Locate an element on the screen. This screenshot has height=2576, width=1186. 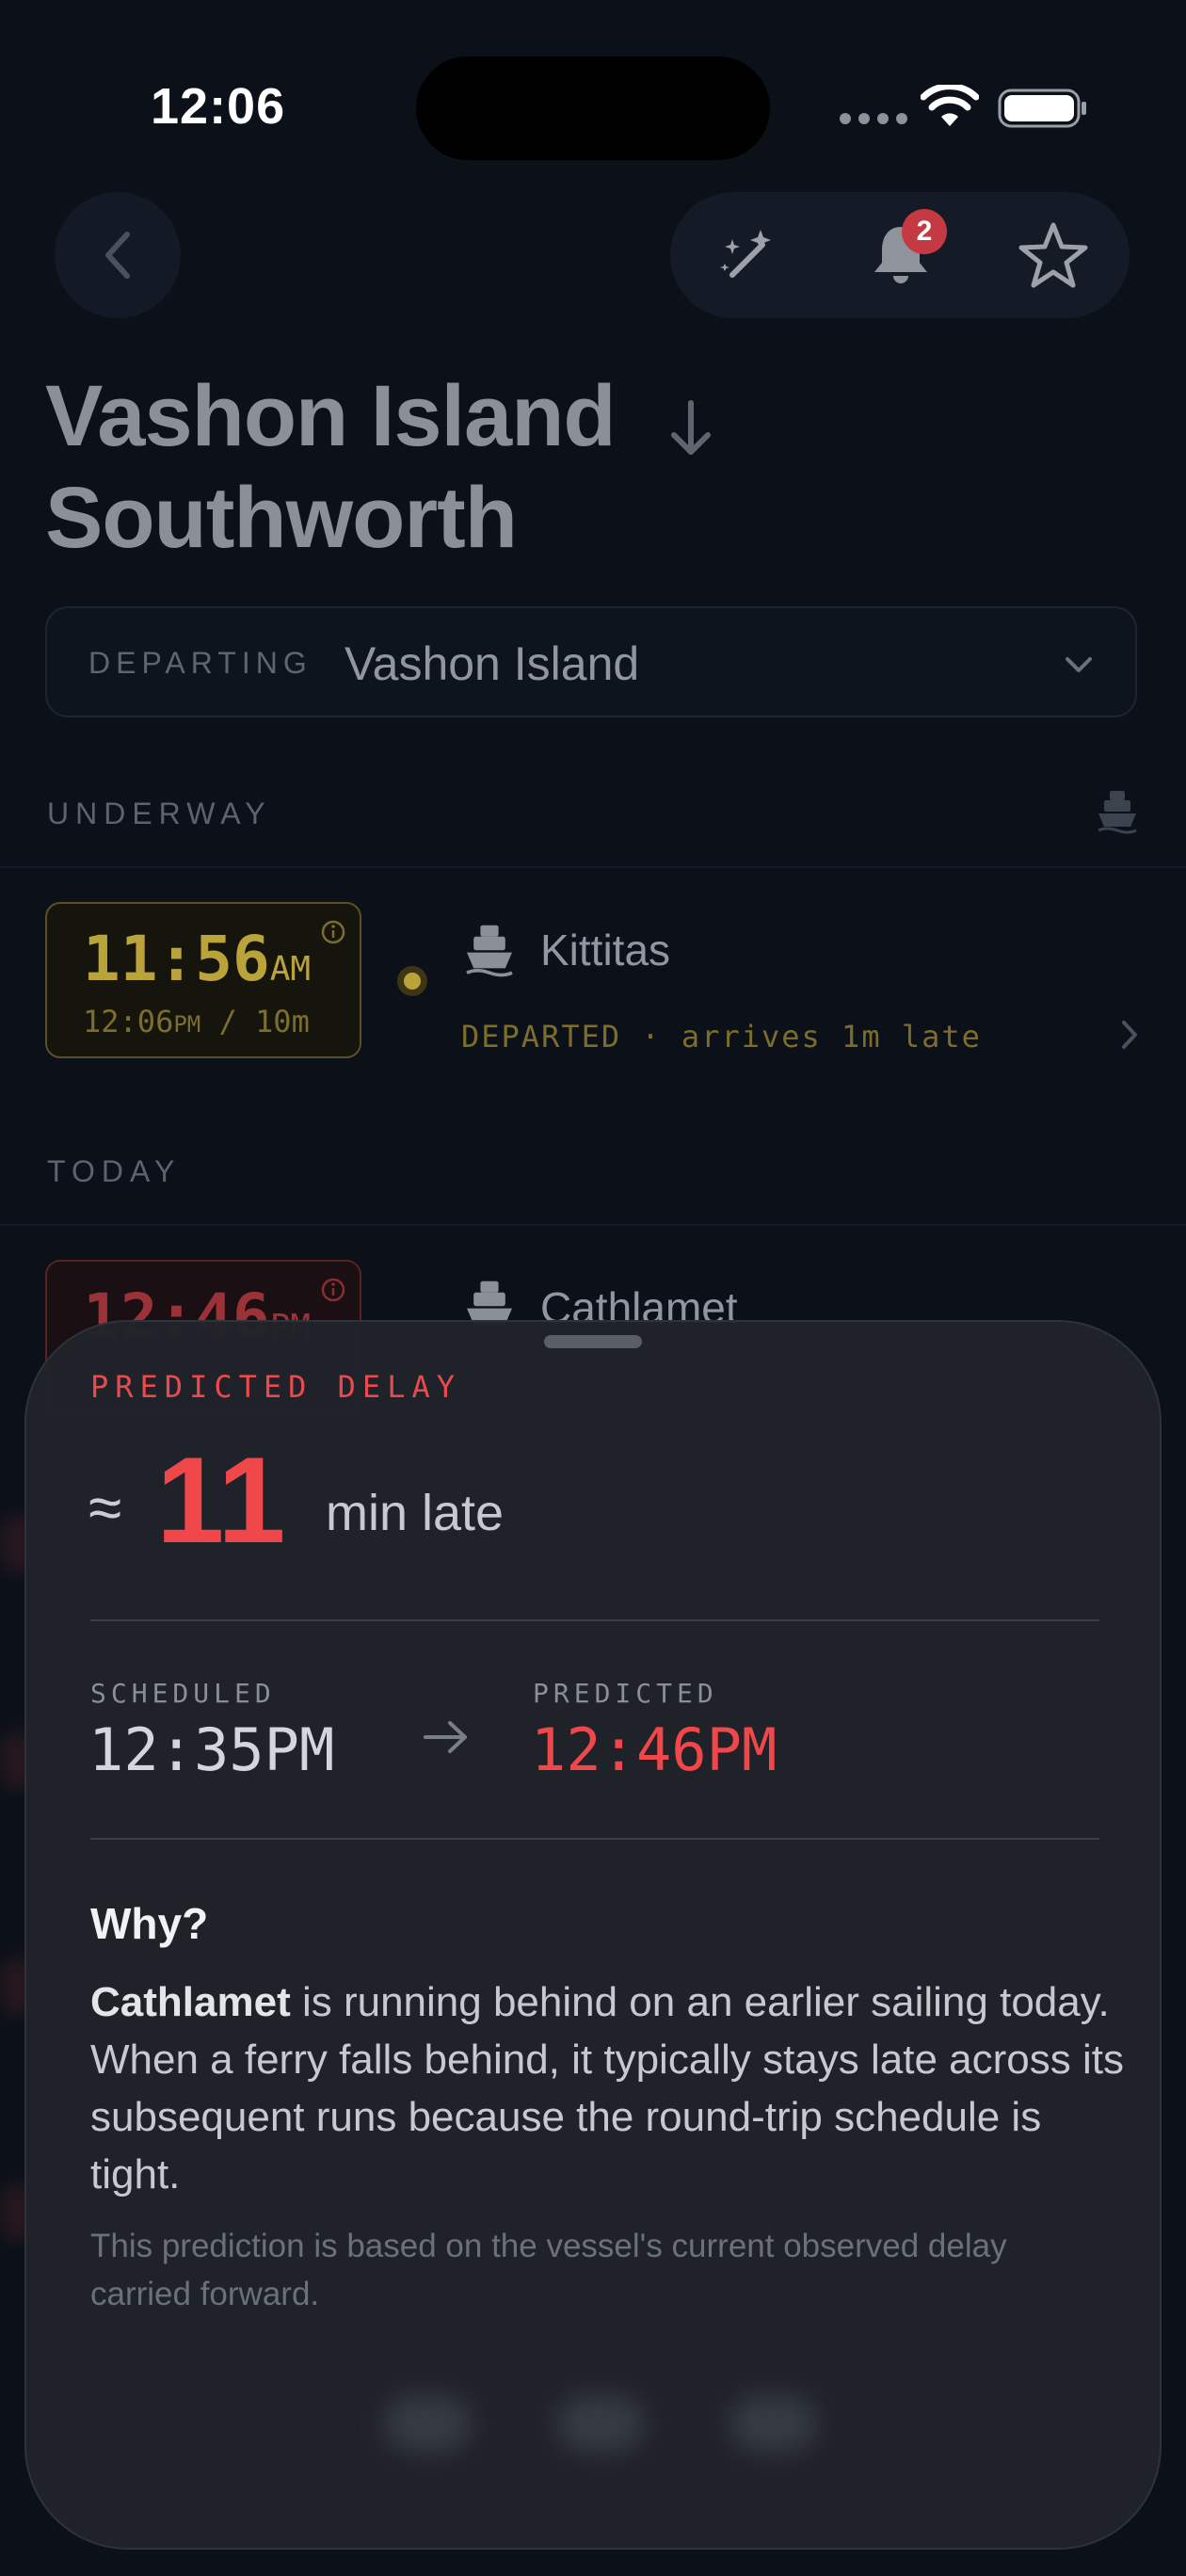
underway-time-box: 11:56AM 12:06PM / 10m is located at coordinates (203, 980).